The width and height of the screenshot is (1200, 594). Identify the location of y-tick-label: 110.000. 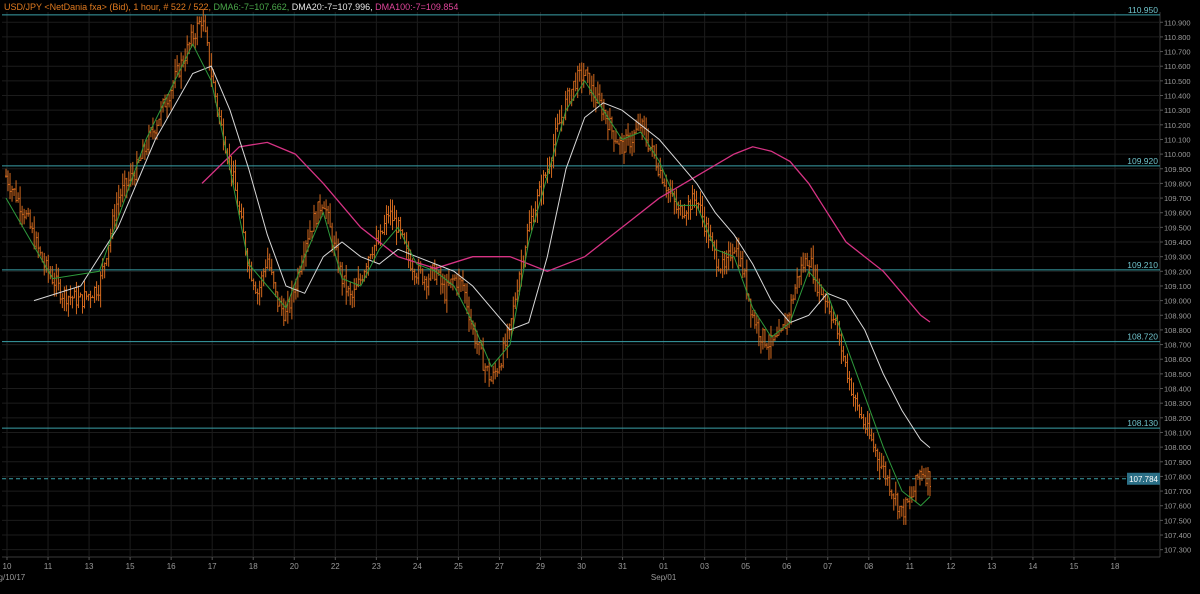
(1177, 154).